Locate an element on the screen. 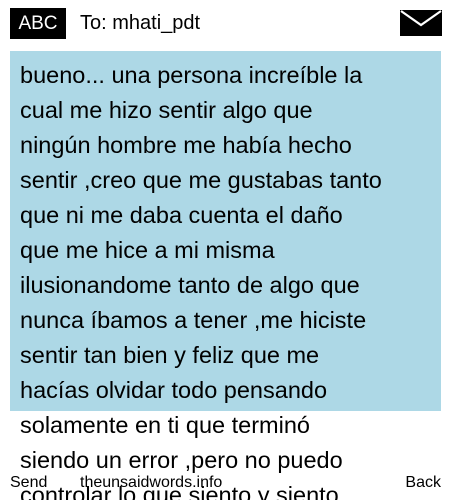  header-bar: ABC To: mhati_pdt is located at coordinates (225, 23).